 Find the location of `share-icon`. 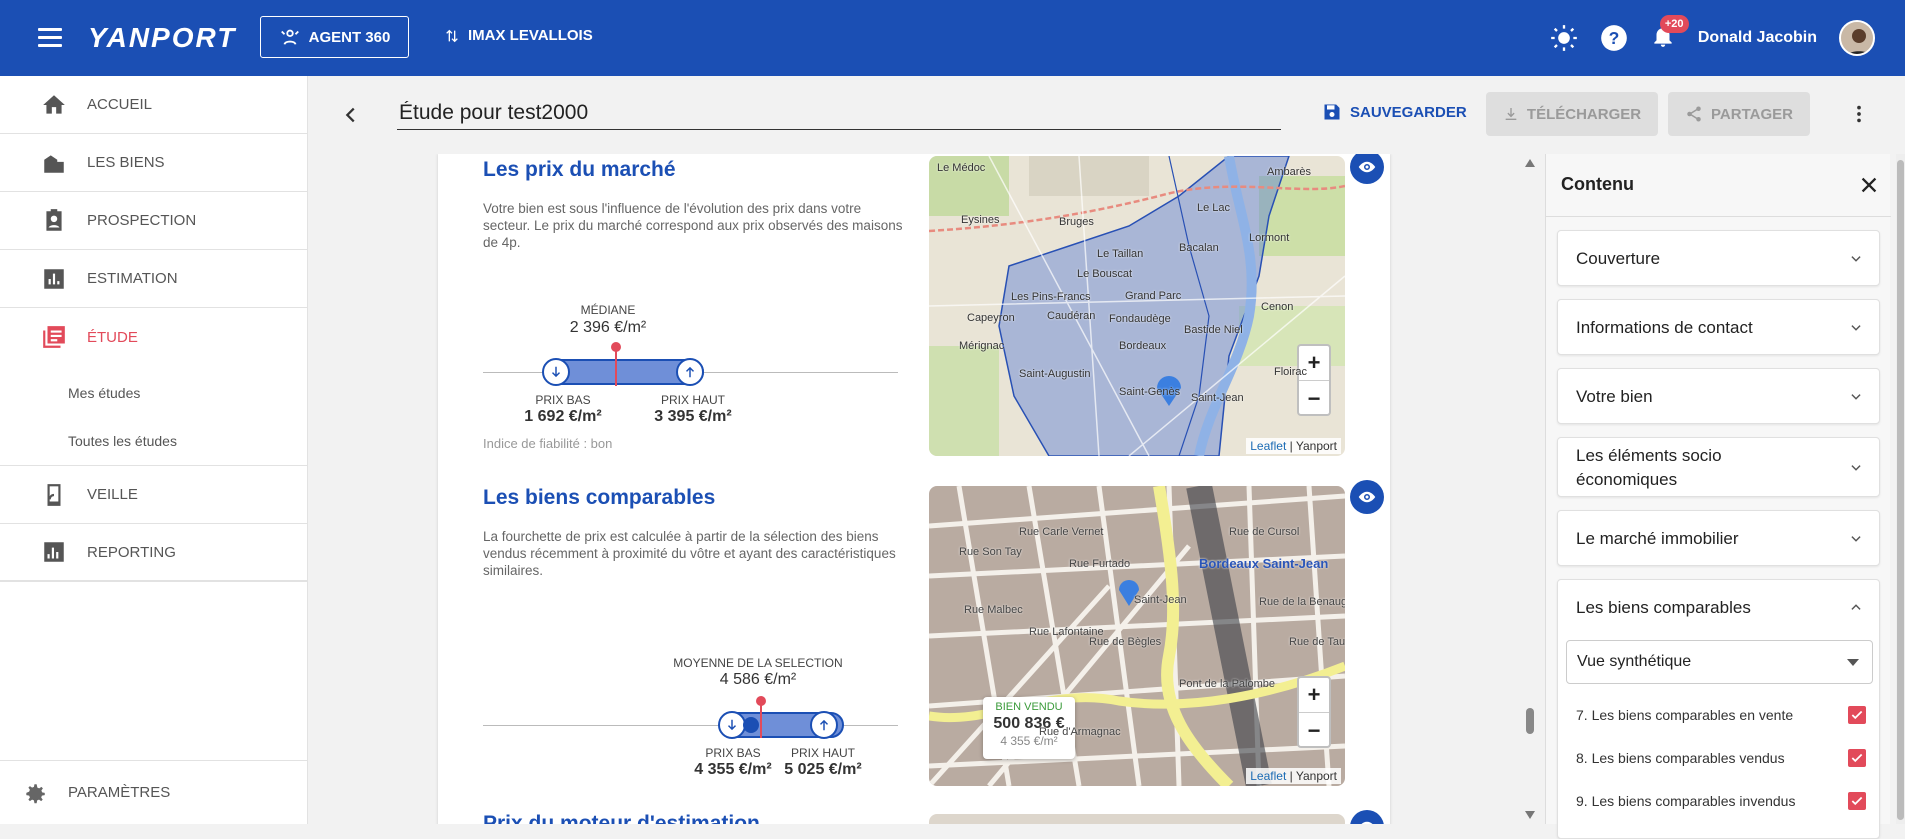

share-icon is located at coordinates (1694, 114).